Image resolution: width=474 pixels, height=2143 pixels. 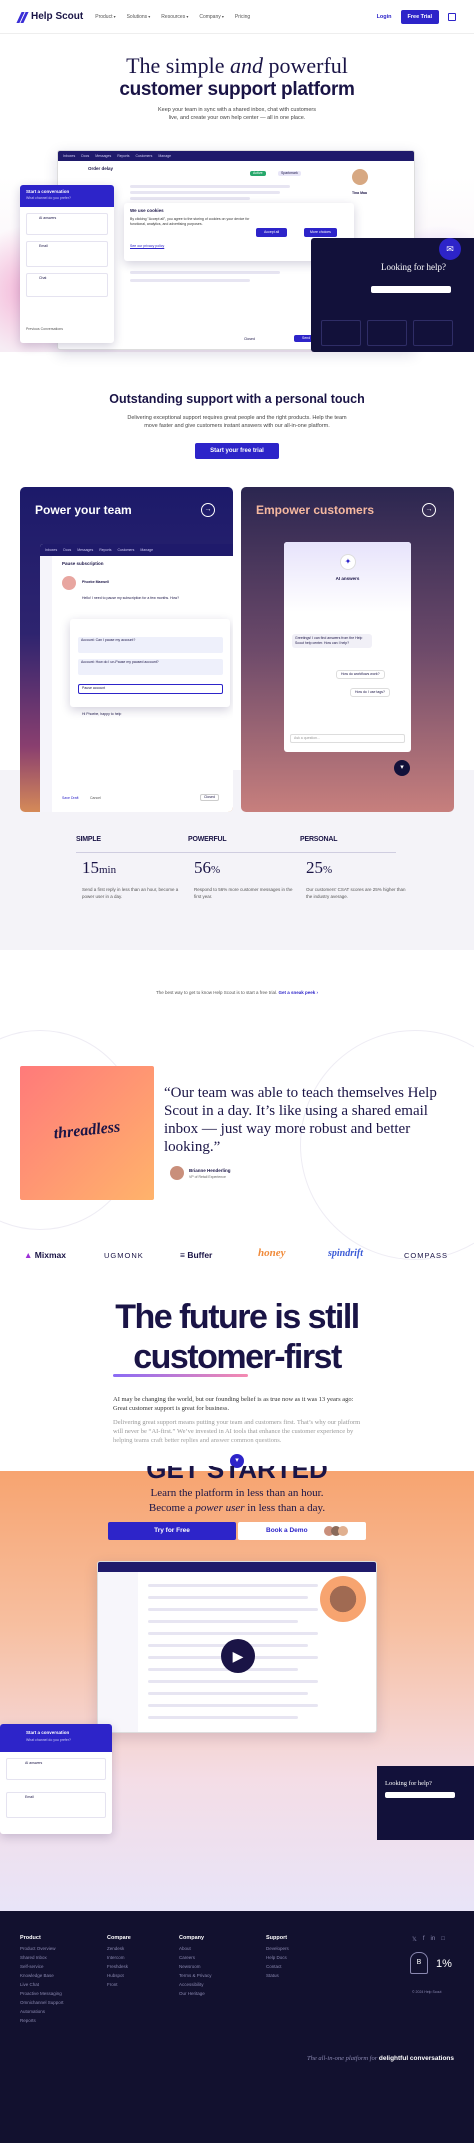 I want to click on login-link: Login, so click(x=384, y=17).